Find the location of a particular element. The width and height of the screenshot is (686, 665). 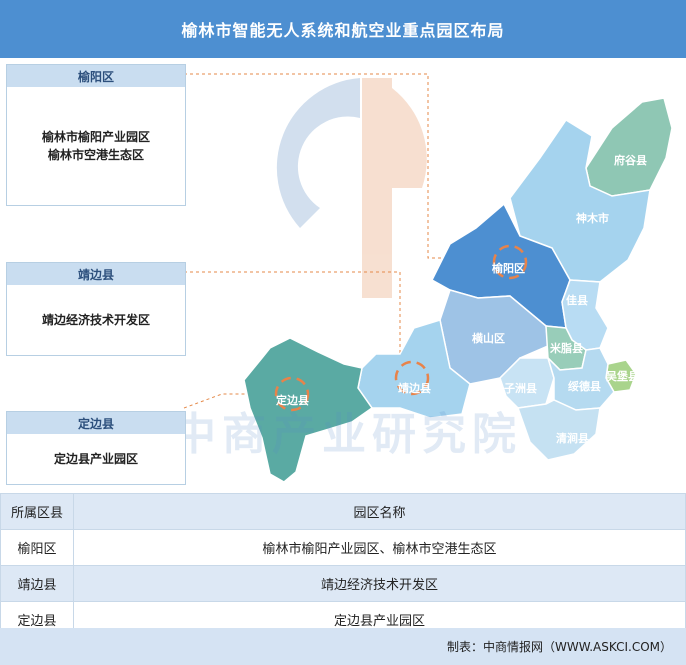

card-line: 榆林市榆阳产业园区 is located at coordinates (95, 137).